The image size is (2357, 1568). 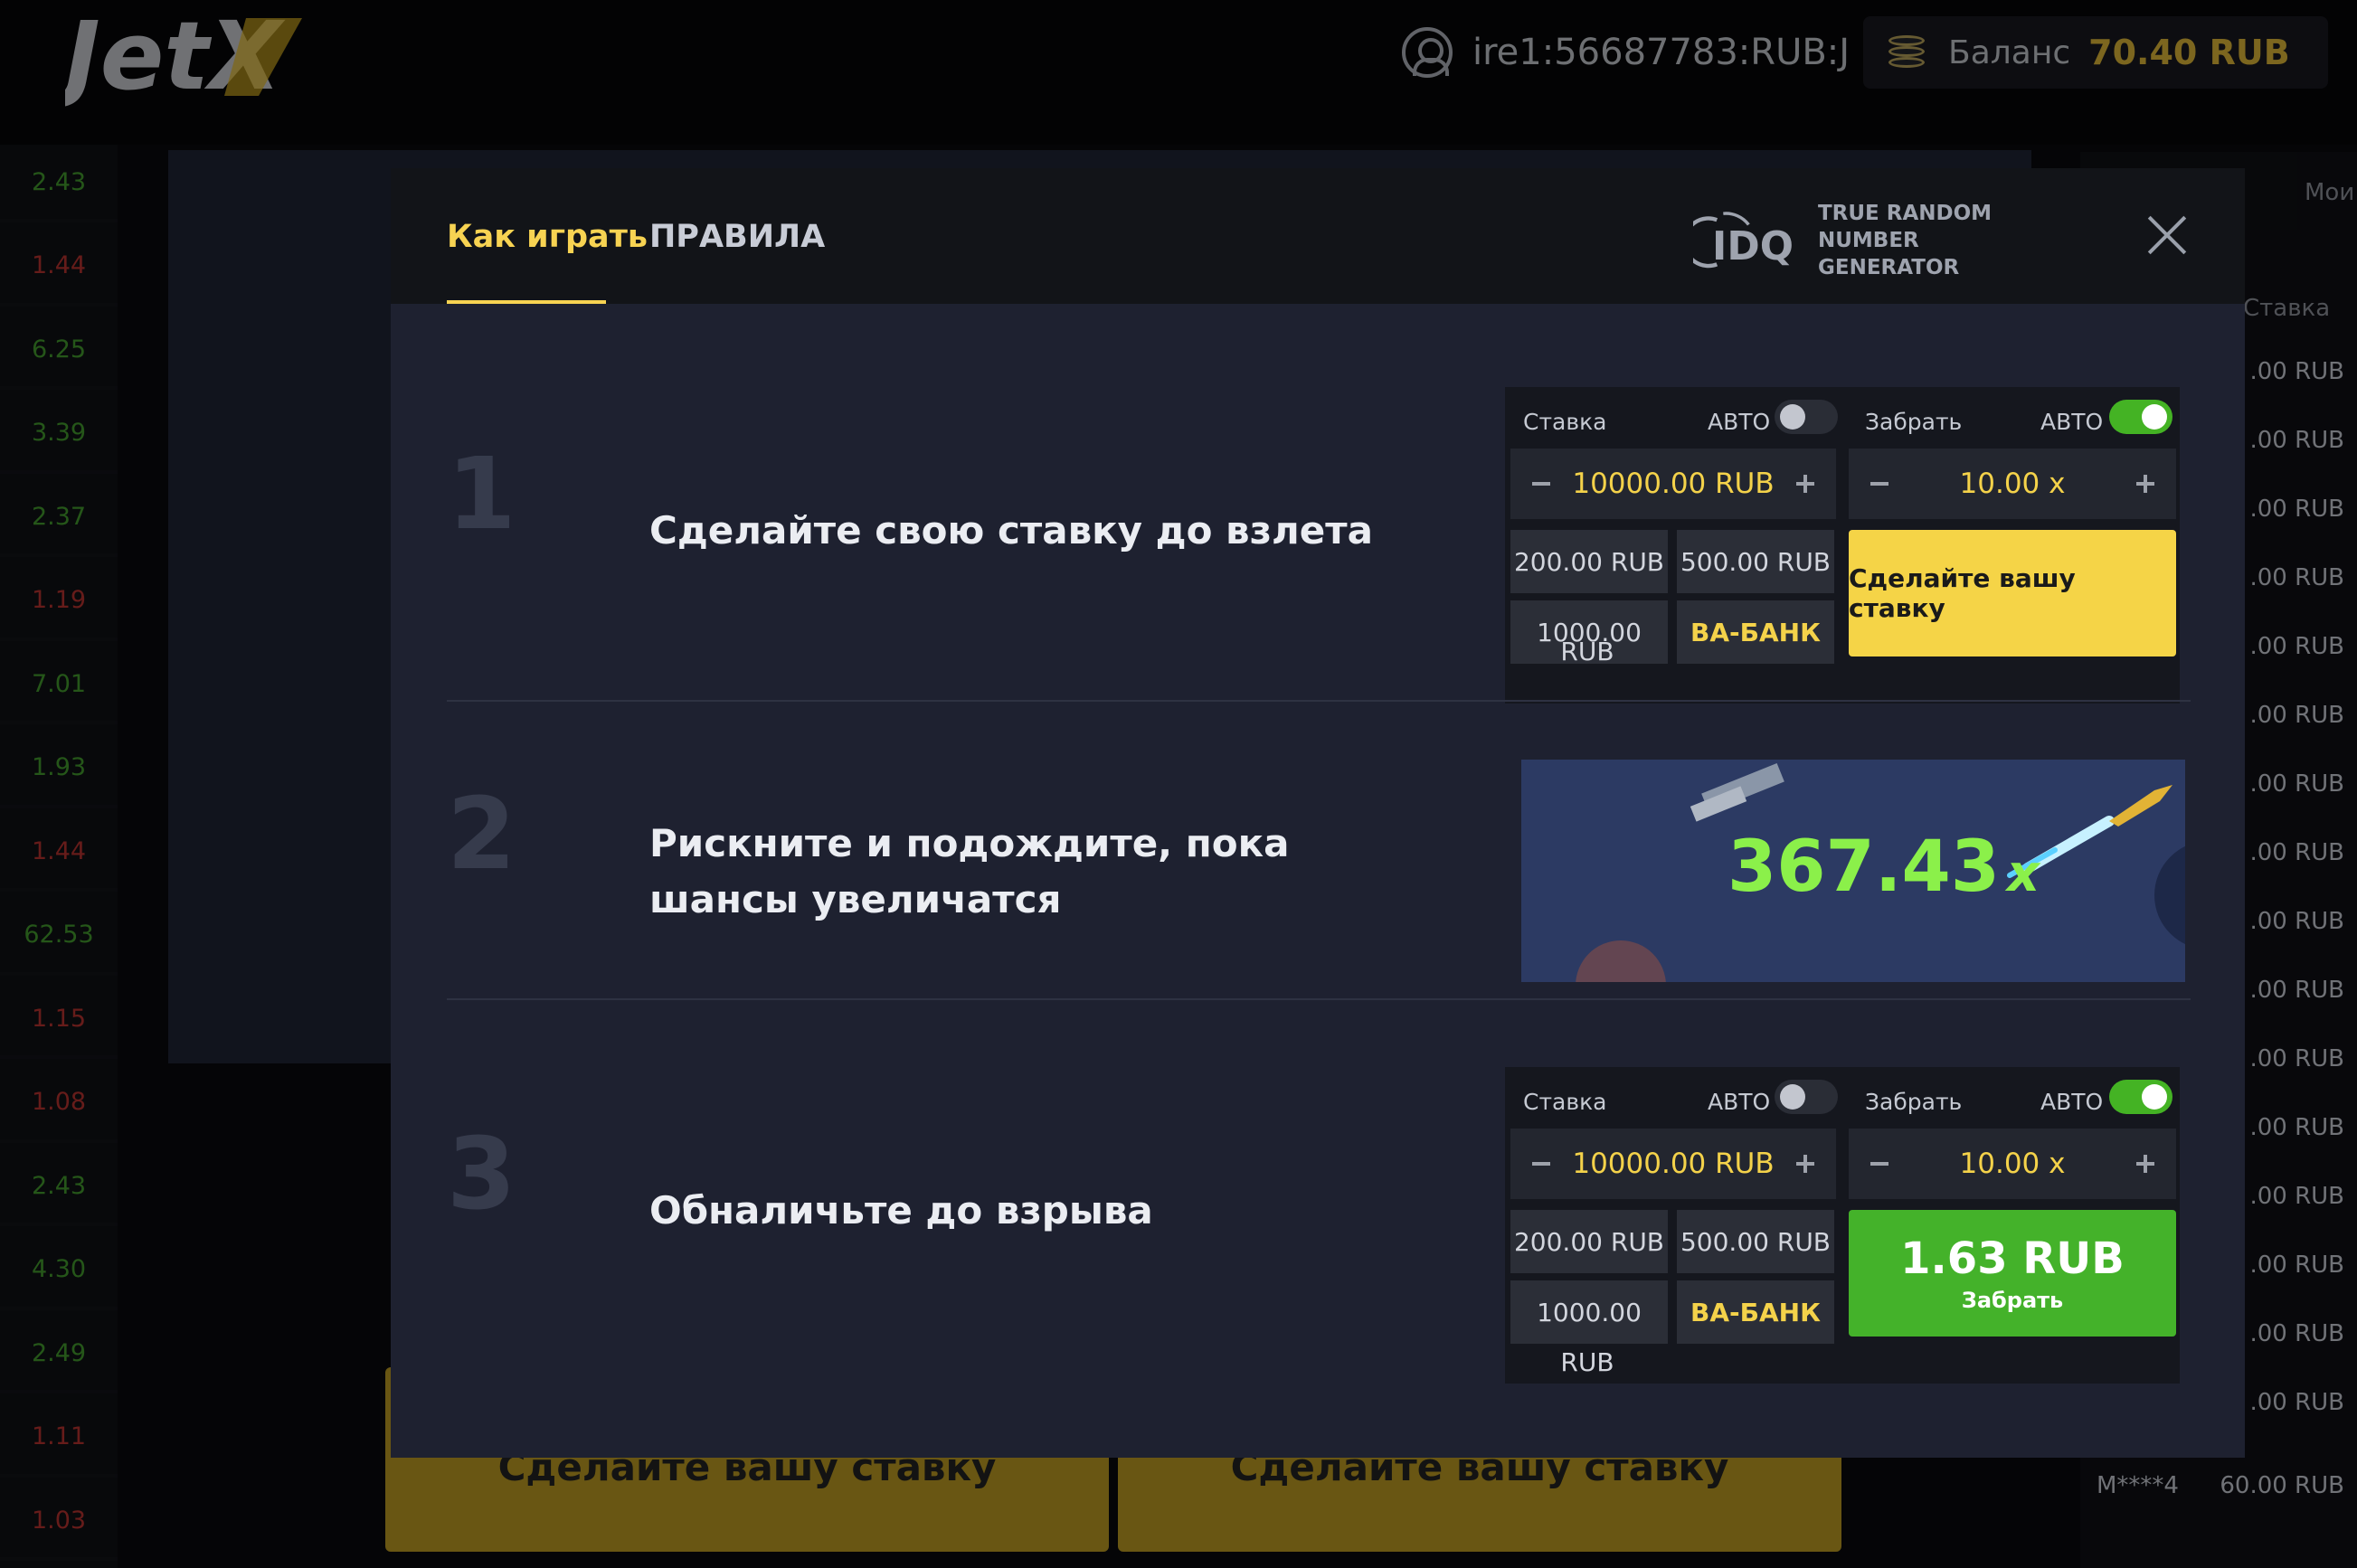 I want to click on rng-logo: IDQ TRUE RANDOM NUMBER GENERATOR, so click(x=1865, y=240).